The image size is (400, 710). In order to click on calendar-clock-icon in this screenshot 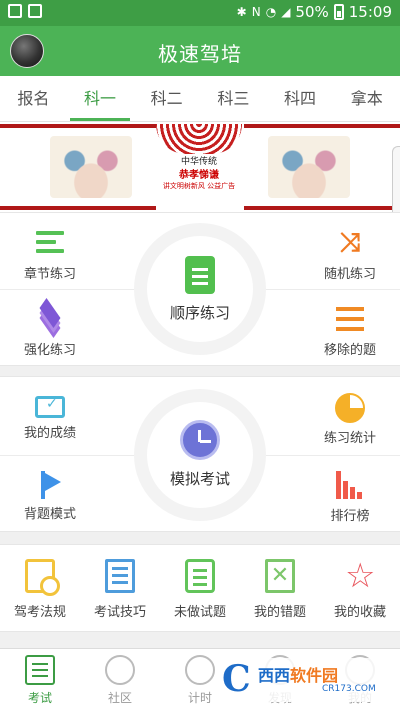, I will do `click(42, 577)`.